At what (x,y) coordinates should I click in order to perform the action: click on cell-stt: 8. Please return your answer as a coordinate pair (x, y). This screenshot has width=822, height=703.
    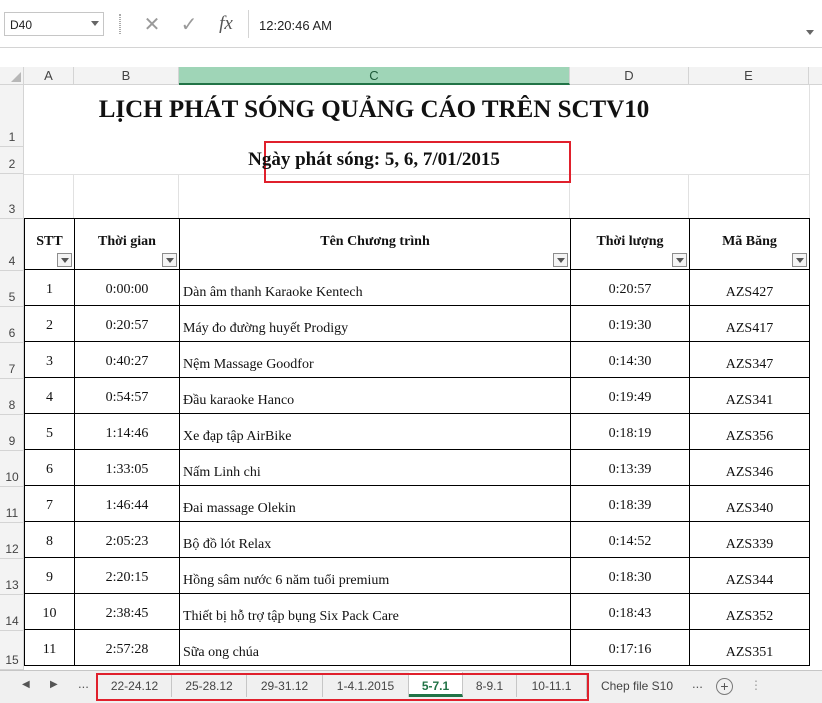
    Looking at the image, I should click on (49, 539).